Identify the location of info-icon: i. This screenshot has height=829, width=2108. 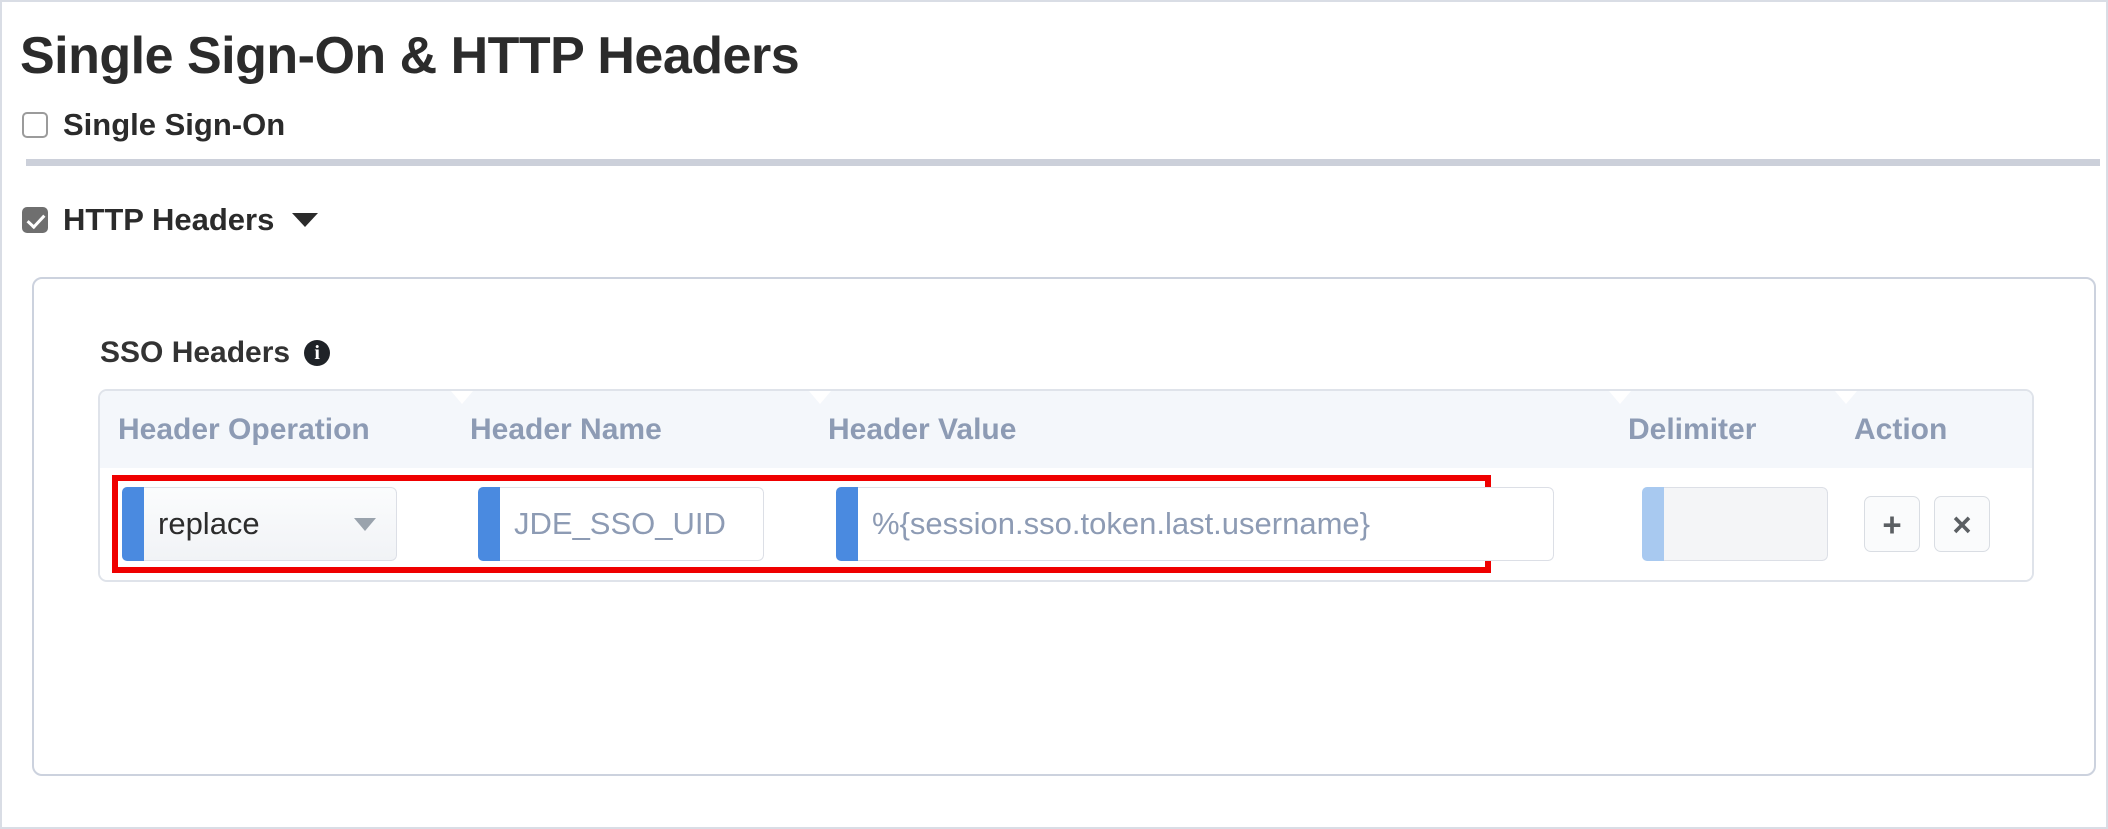
(317, 353).